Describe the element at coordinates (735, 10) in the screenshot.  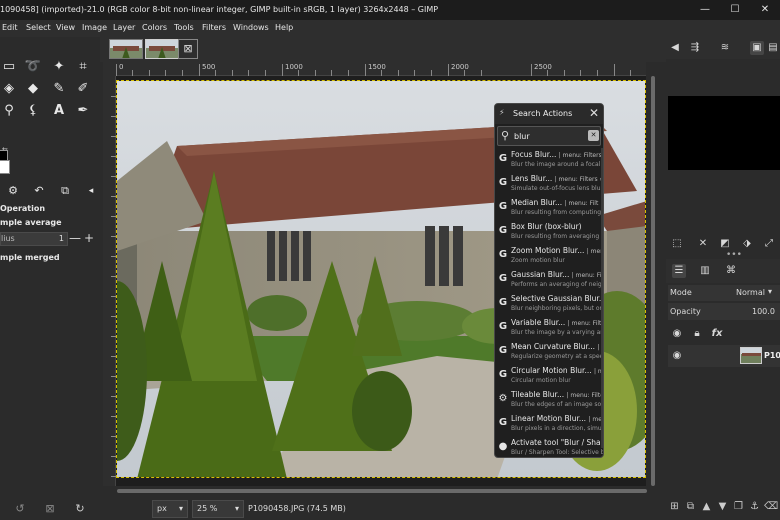
I see `maximize-button: ☐` at that location.